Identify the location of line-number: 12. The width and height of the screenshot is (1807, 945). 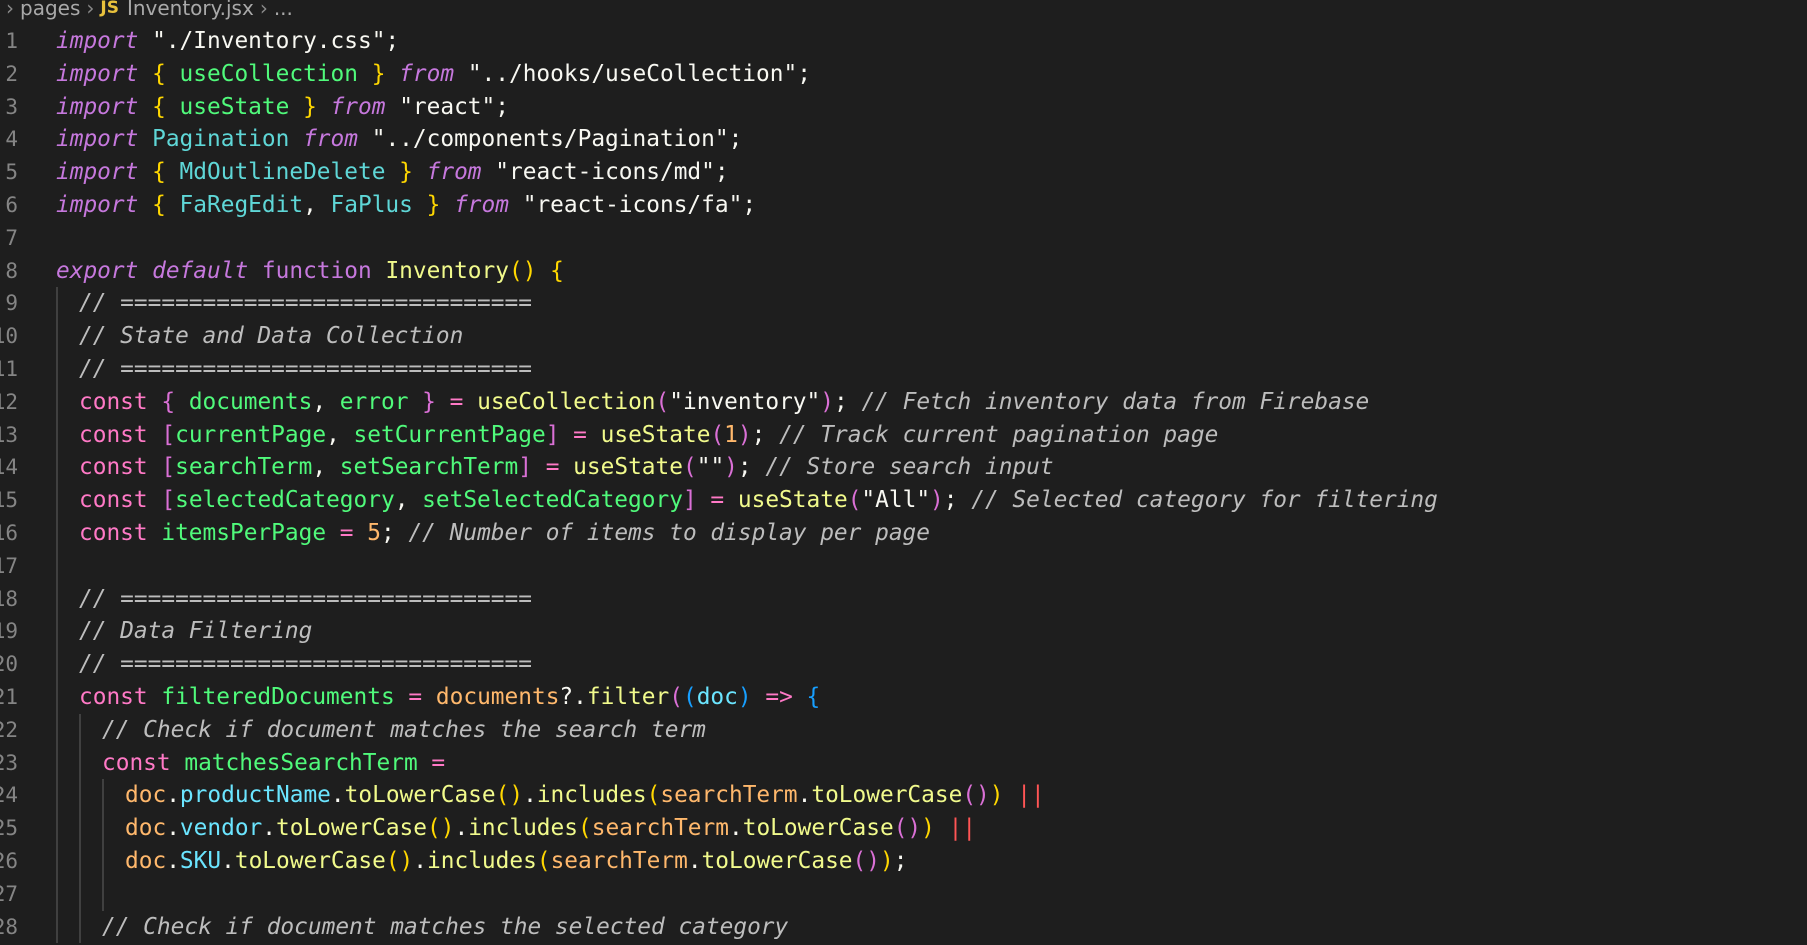
(9, 401).